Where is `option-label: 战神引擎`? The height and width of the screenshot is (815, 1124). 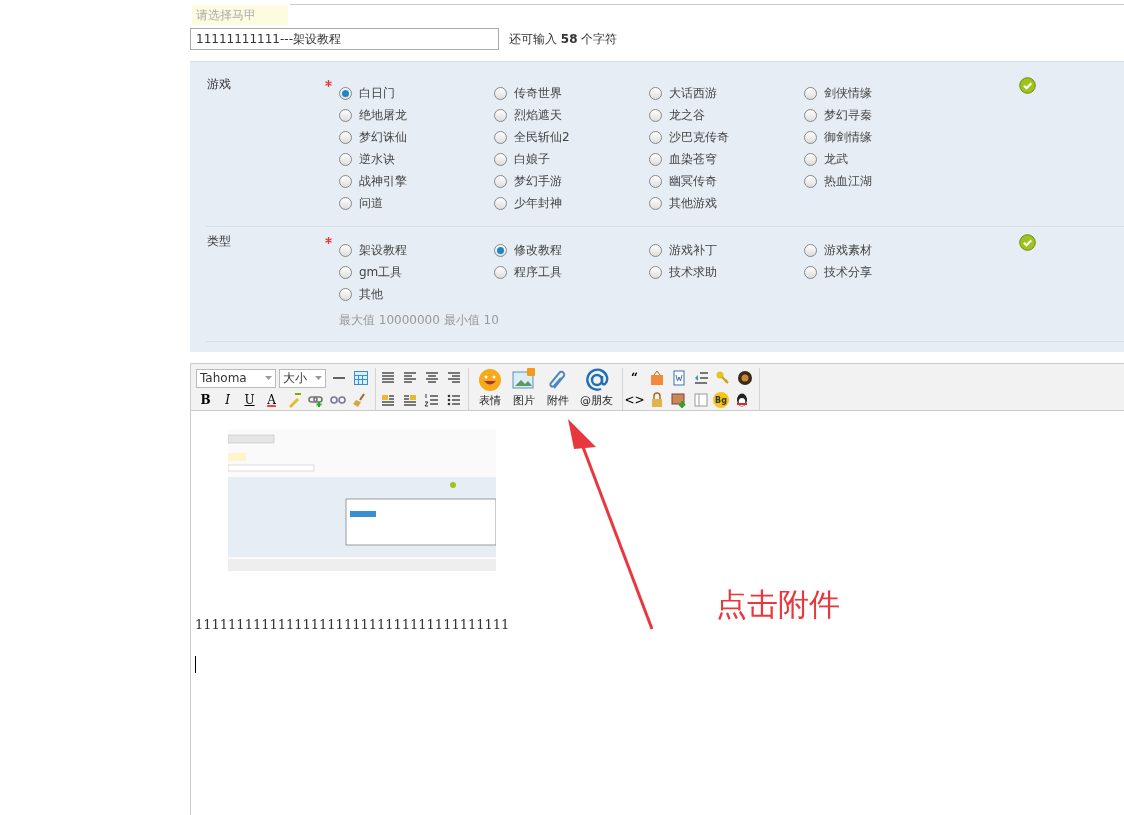 option-label: 战神引擎 is located at coordinates (383, 181).